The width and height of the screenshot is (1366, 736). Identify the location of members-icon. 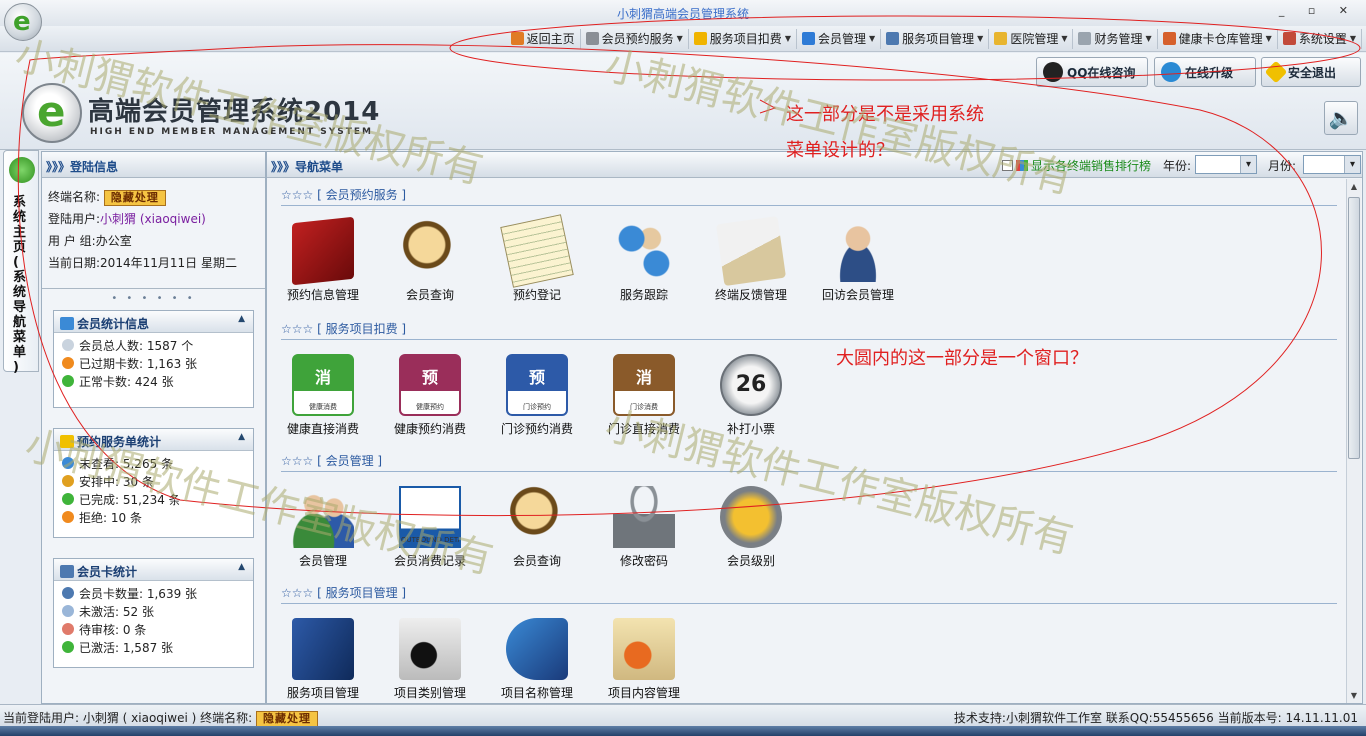
(323, 517).